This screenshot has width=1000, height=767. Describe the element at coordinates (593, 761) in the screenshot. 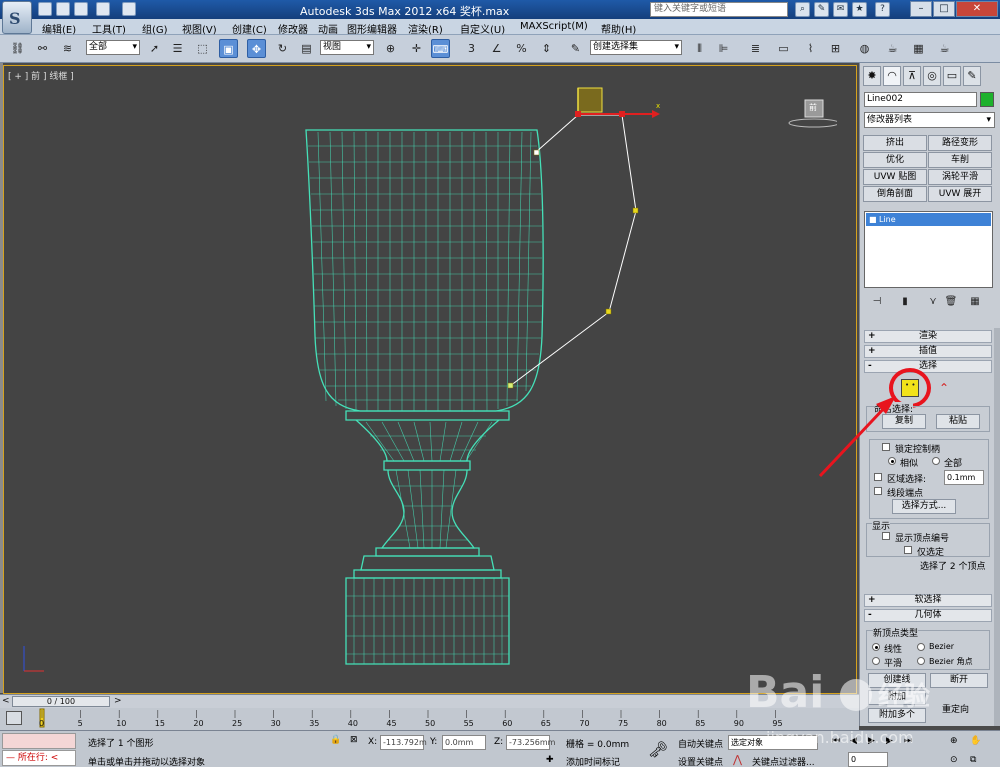

I see `add-time-tag: 添加时间标记` at that location.